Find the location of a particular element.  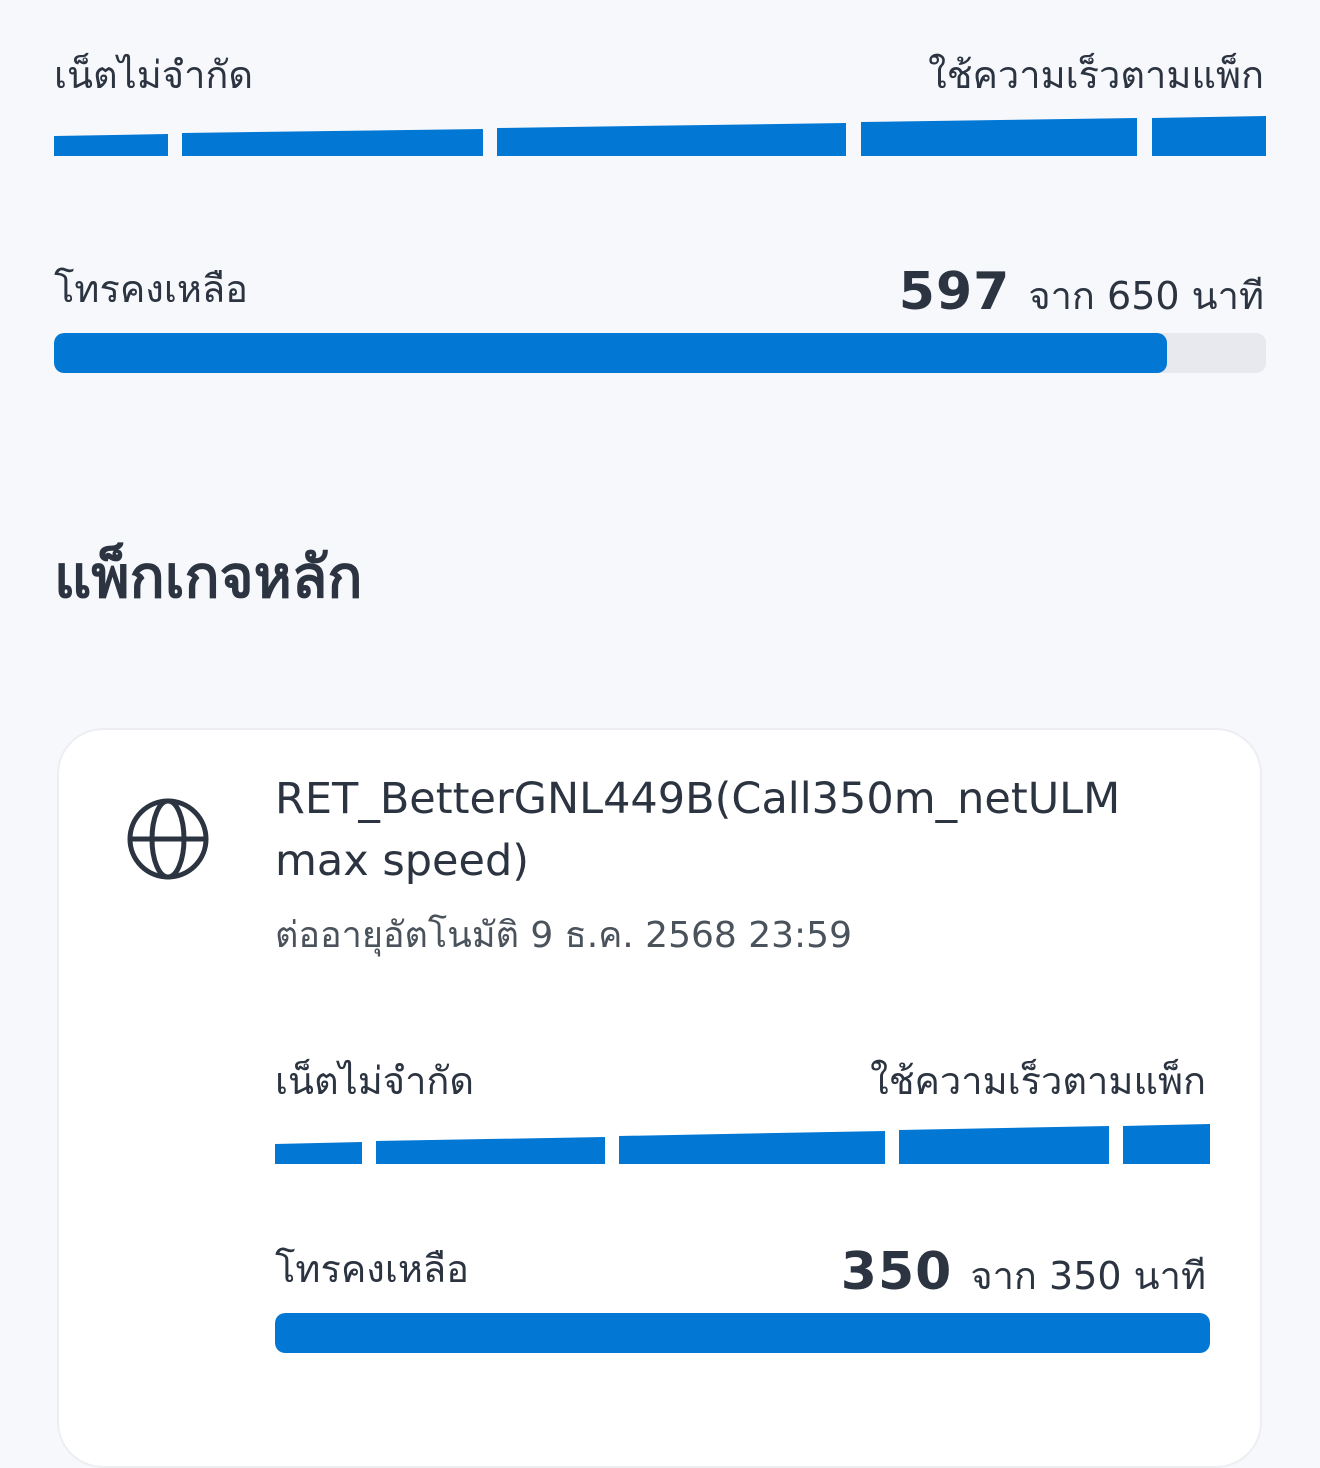

voice-total: จาก 350 นาที is located at coordinates (1088, 1276).